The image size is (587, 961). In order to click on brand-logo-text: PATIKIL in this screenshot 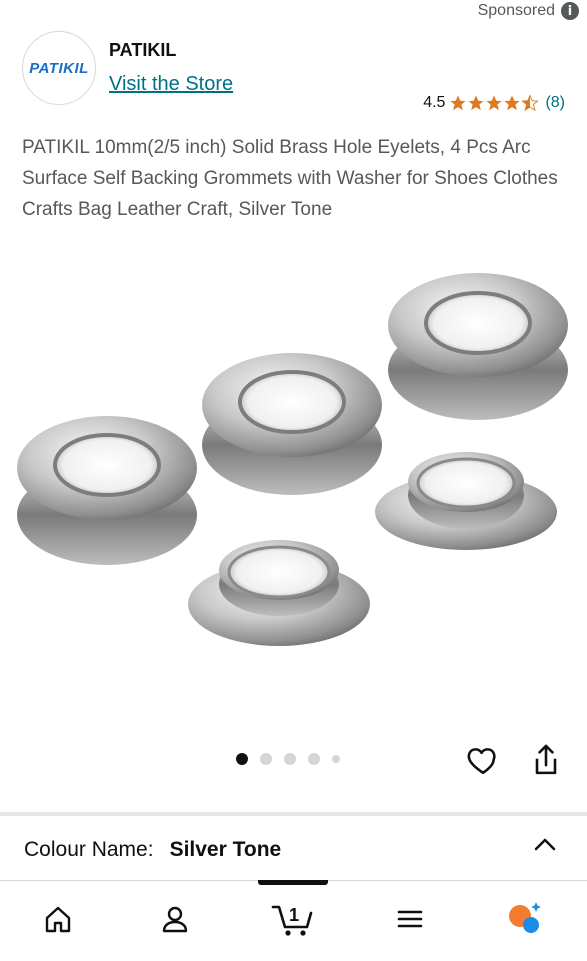, I will do `click(59, 68)`.